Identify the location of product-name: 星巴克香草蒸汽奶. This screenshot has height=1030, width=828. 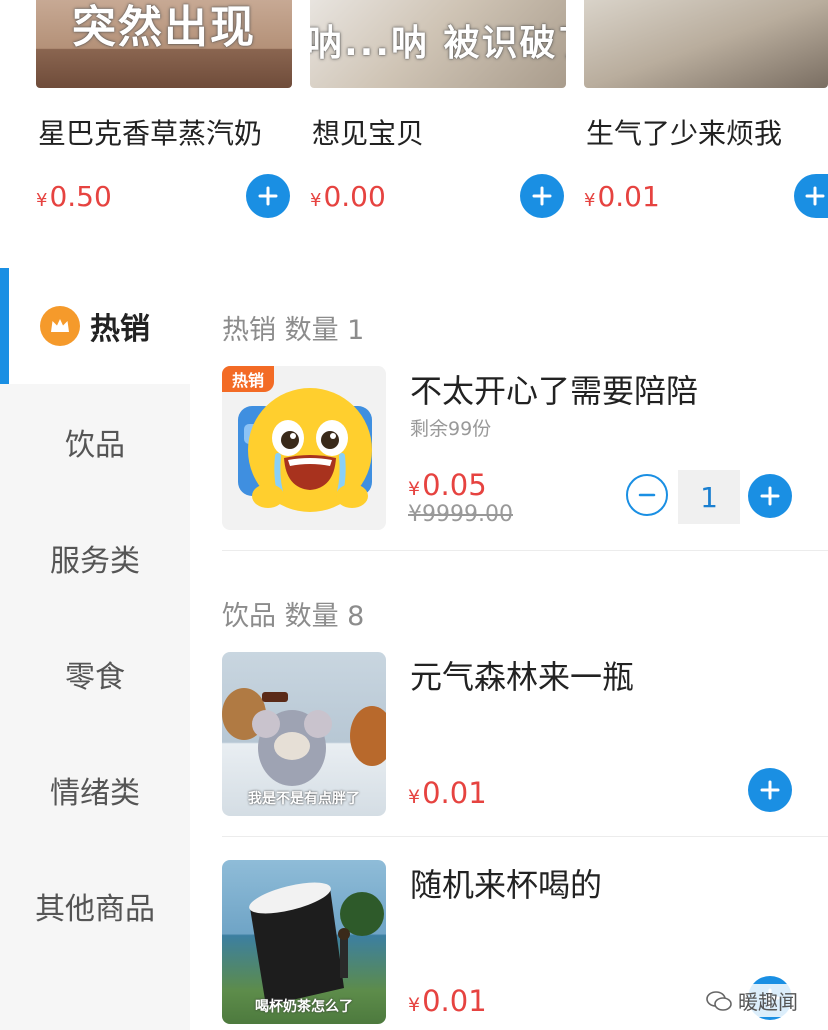
(150, 133).